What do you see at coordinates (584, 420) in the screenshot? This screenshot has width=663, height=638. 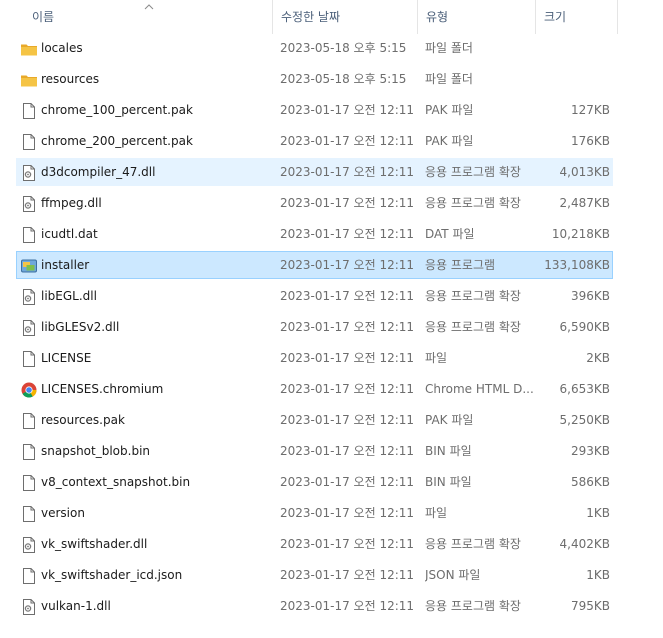 I see `file-size: 5,250KB` at bounding box center [584, 420].